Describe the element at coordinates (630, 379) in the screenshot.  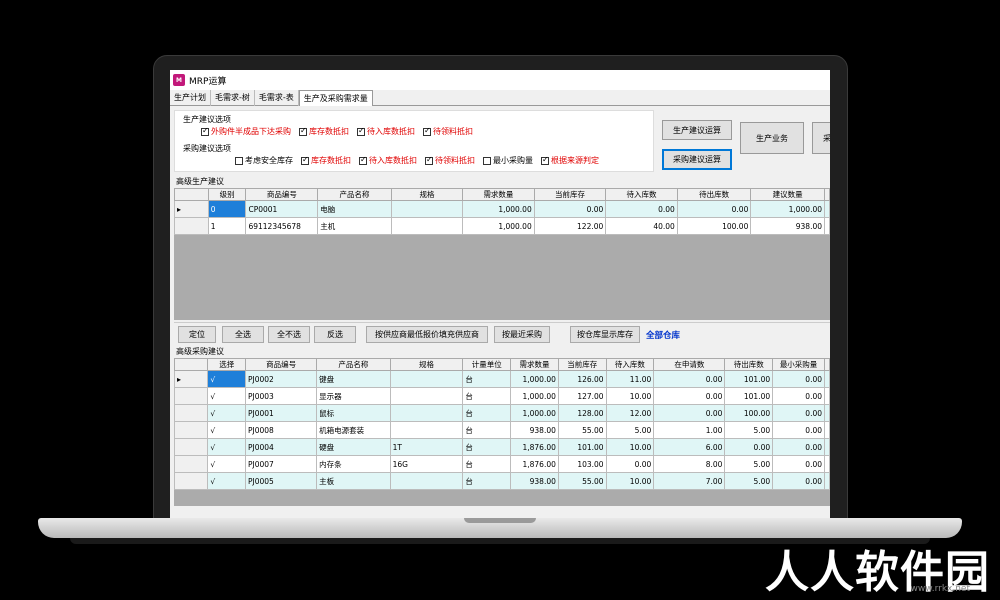
I see `table-cell: 11.00` at that location.